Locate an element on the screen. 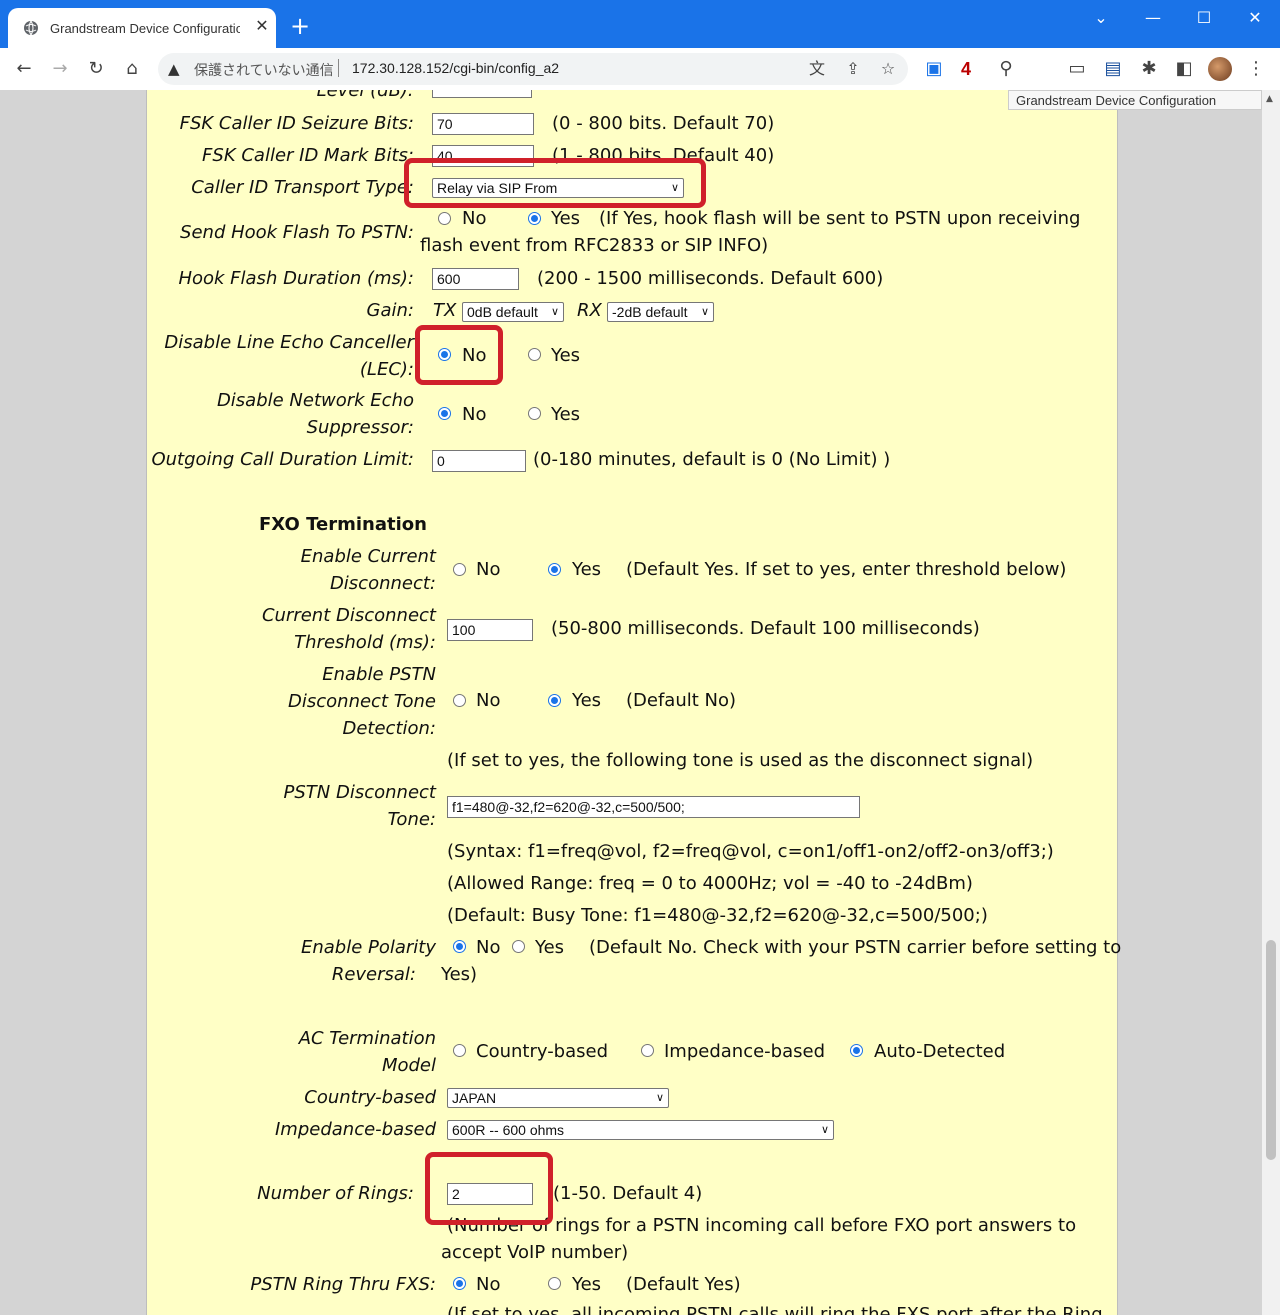  pstn-tone-det-hint: (Default No) is located at coordinates (681, 700).